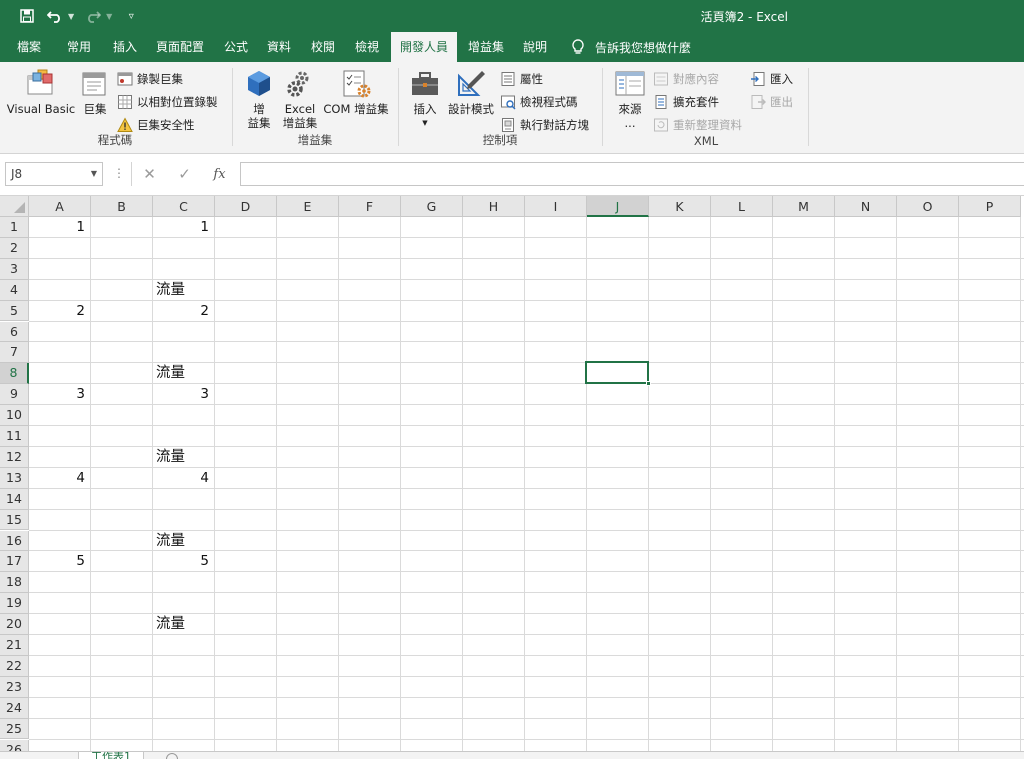 Image resolution: width=1024 pixels, height=759 pixels. I want to click on cell-a1: 1, so click(60, 227).